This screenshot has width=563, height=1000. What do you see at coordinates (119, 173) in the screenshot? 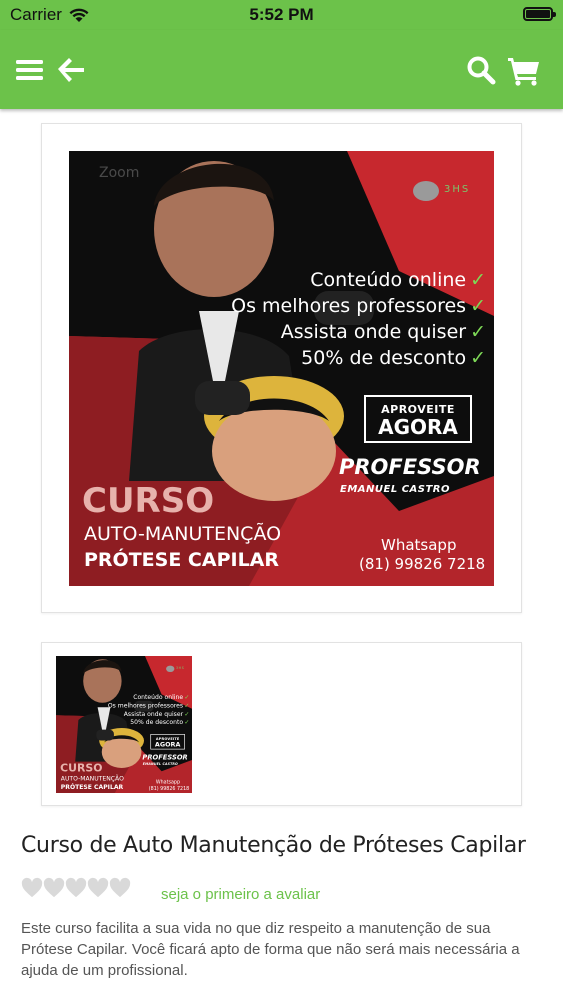
I see `zoom-watermark: Zoom` at bounding box center [119, 173].